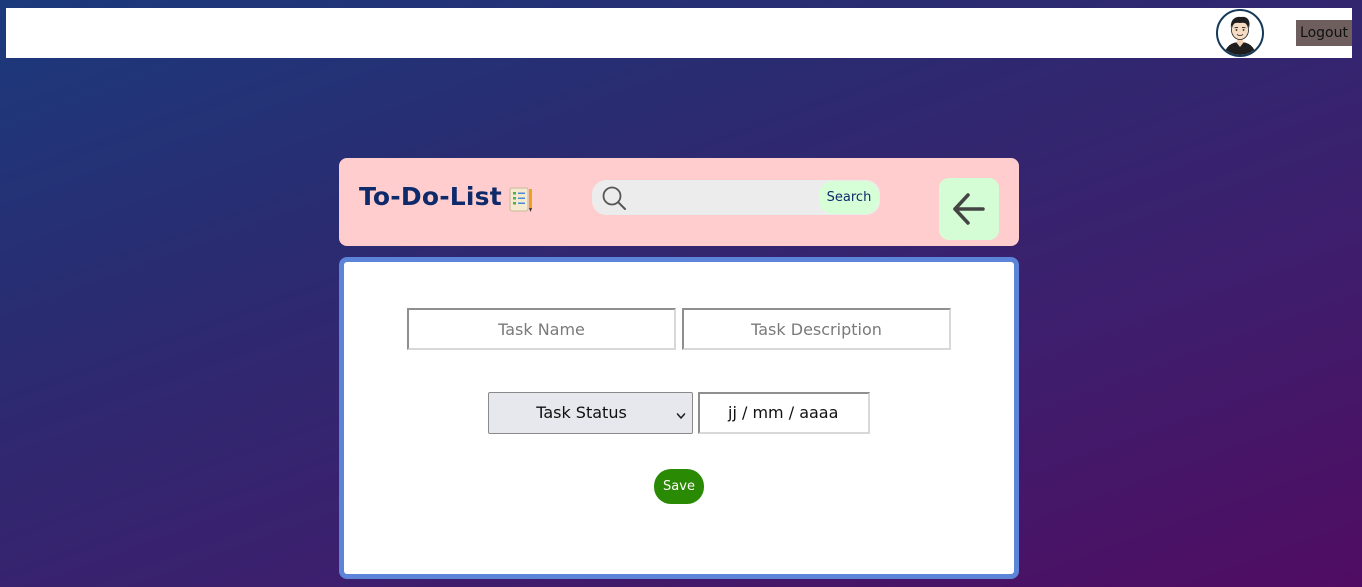 Image resolution: width=1362 pixels, height=587 pixels. Describe the element at coordinates (724, 198) in the screenshot. I see `search-input` at that location.